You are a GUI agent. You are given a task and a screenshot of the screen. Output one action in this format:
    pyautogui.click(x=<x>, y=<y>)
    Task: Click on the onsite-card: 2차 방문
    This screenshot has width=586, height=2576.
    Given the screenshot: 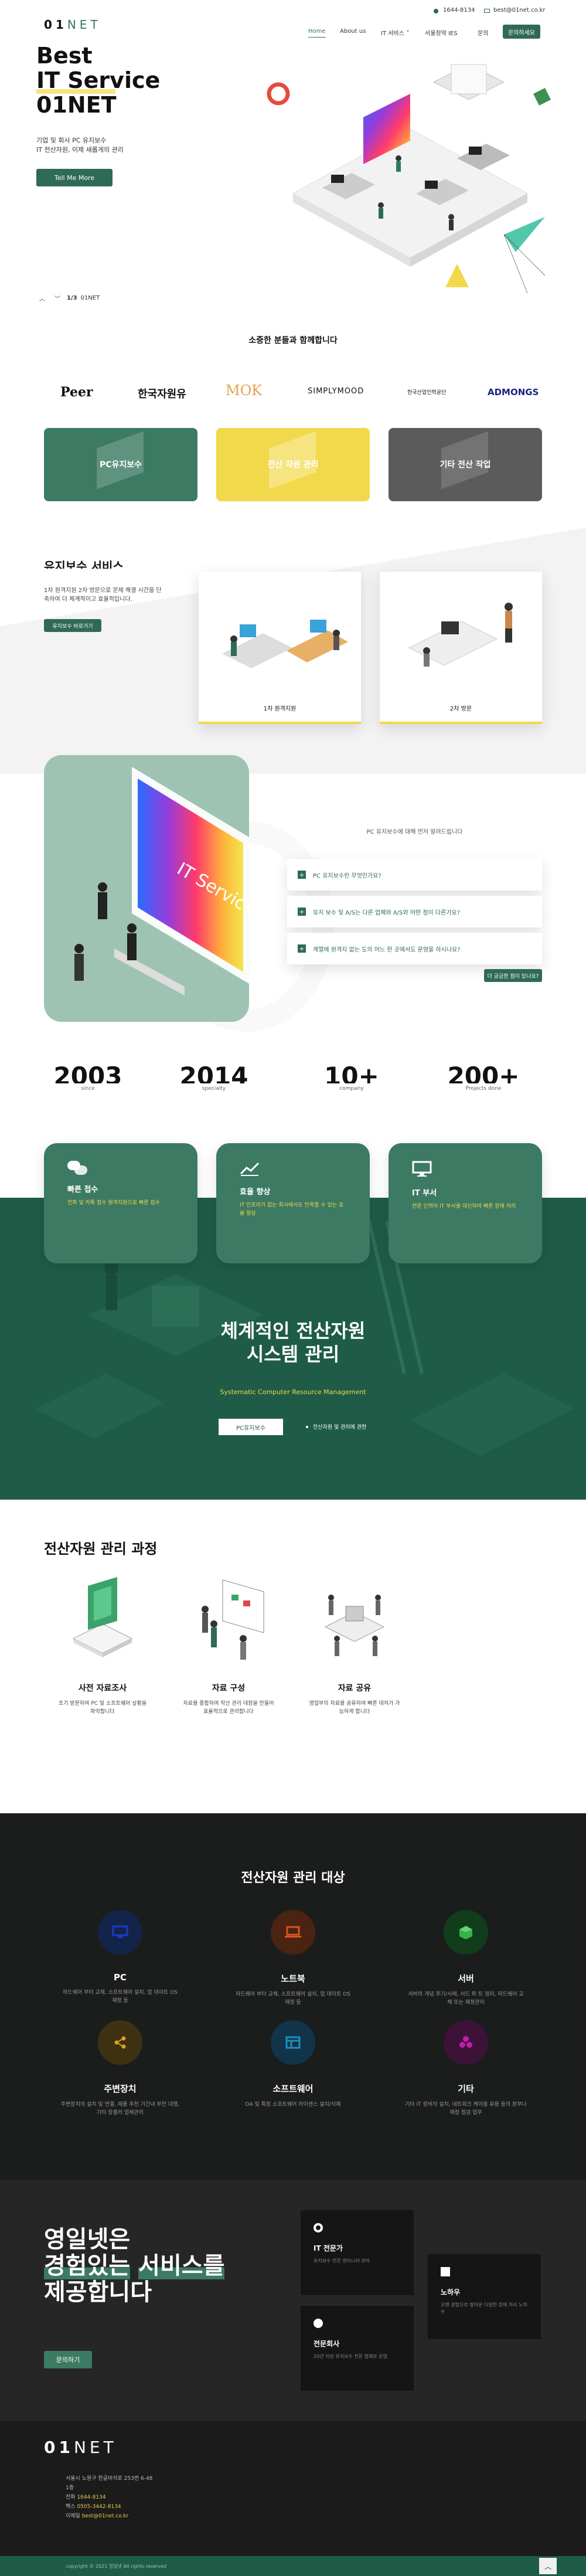 What is the action you would take?
    pyautogui.click(x=461, y=648)
    